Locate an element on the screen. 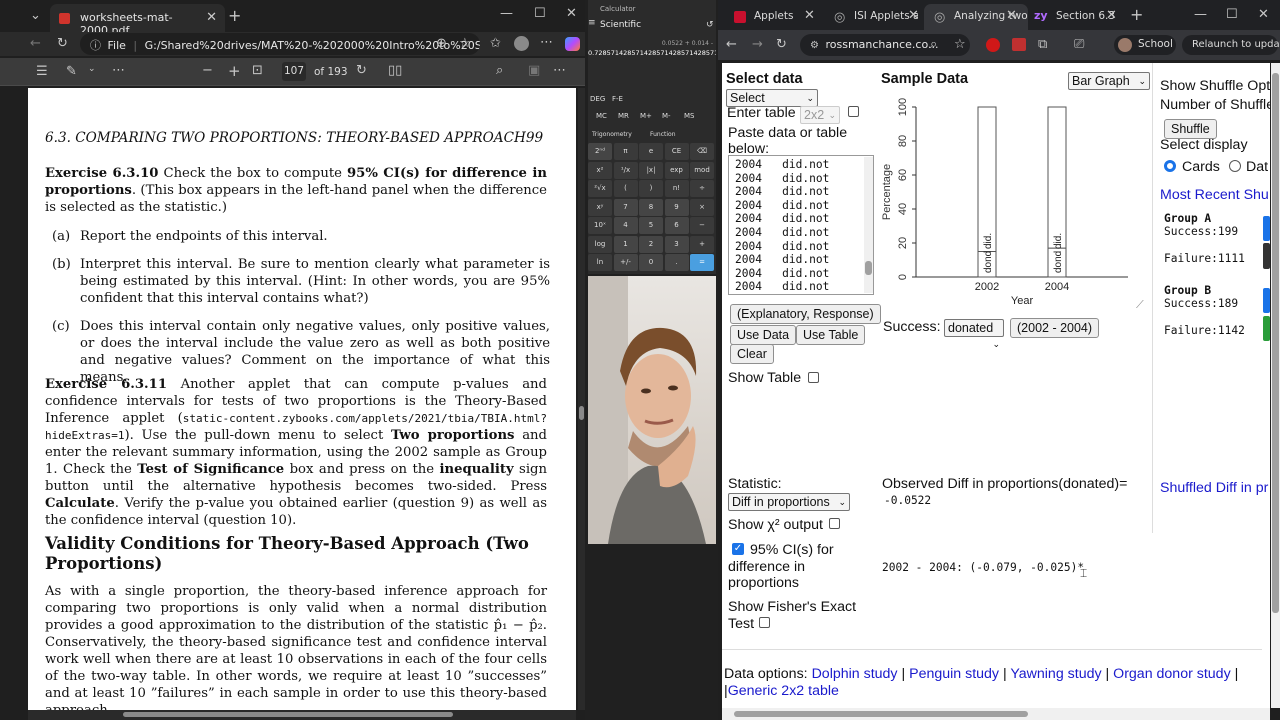 This screenshot has width=1280, height=720. zoom-out-icon: − is located at coordinates (207, 70).